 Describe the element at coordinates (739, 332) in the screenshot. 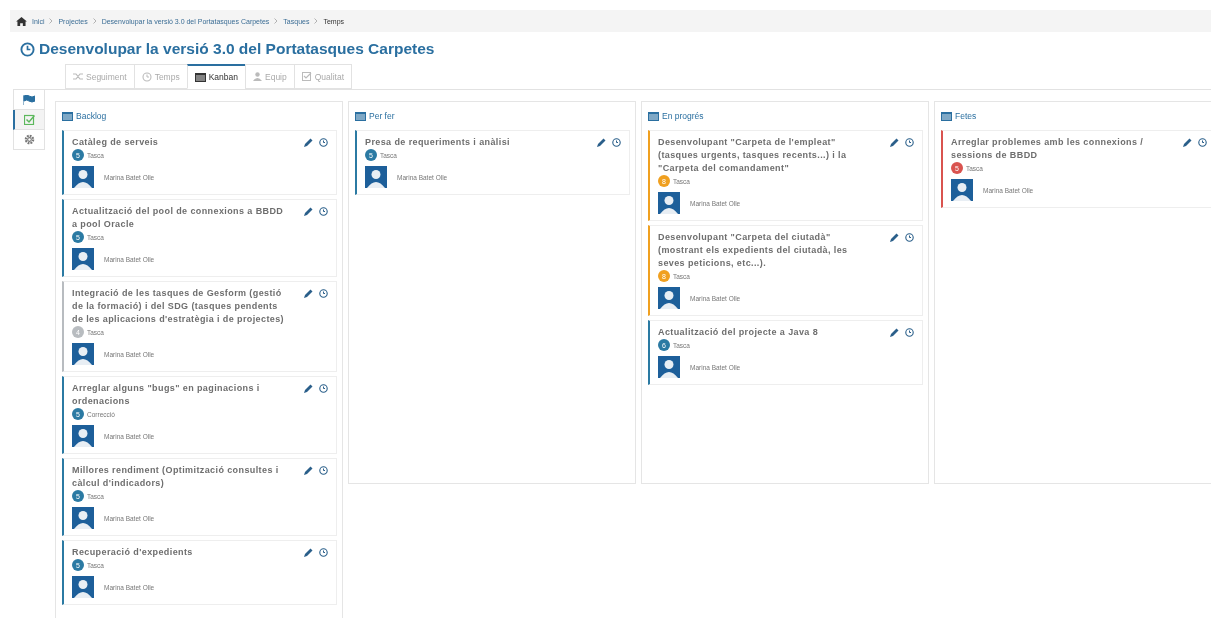

I see `task-title: Actualització del projecte a Java 8` at that location.